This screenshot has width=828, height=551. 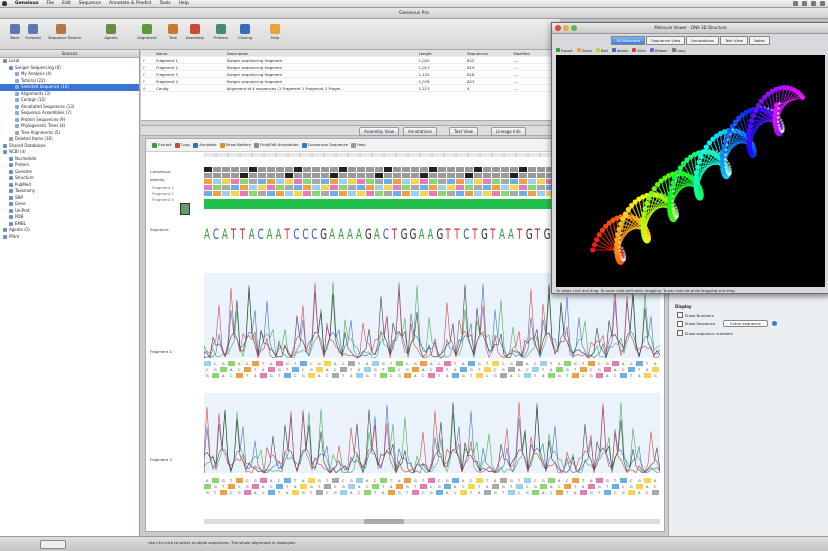 I want to click on toolbar-forward-button: Forward, so click(x=33, y=35).